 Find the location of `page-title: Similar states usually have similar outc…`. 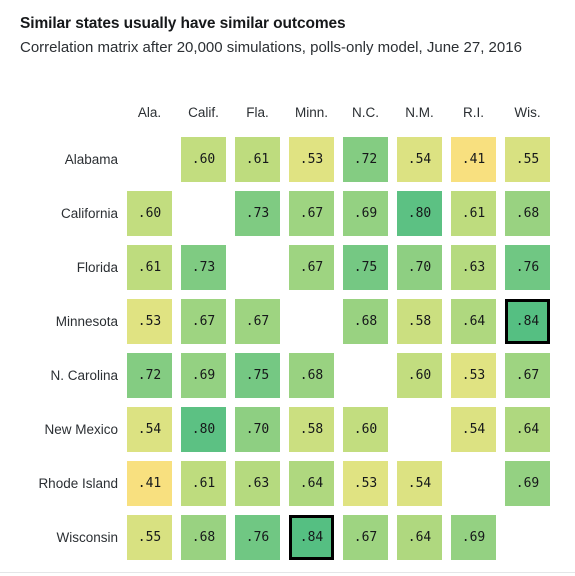

page-title: Similar states usually have similar outc… is located at coordinates (183, 23).